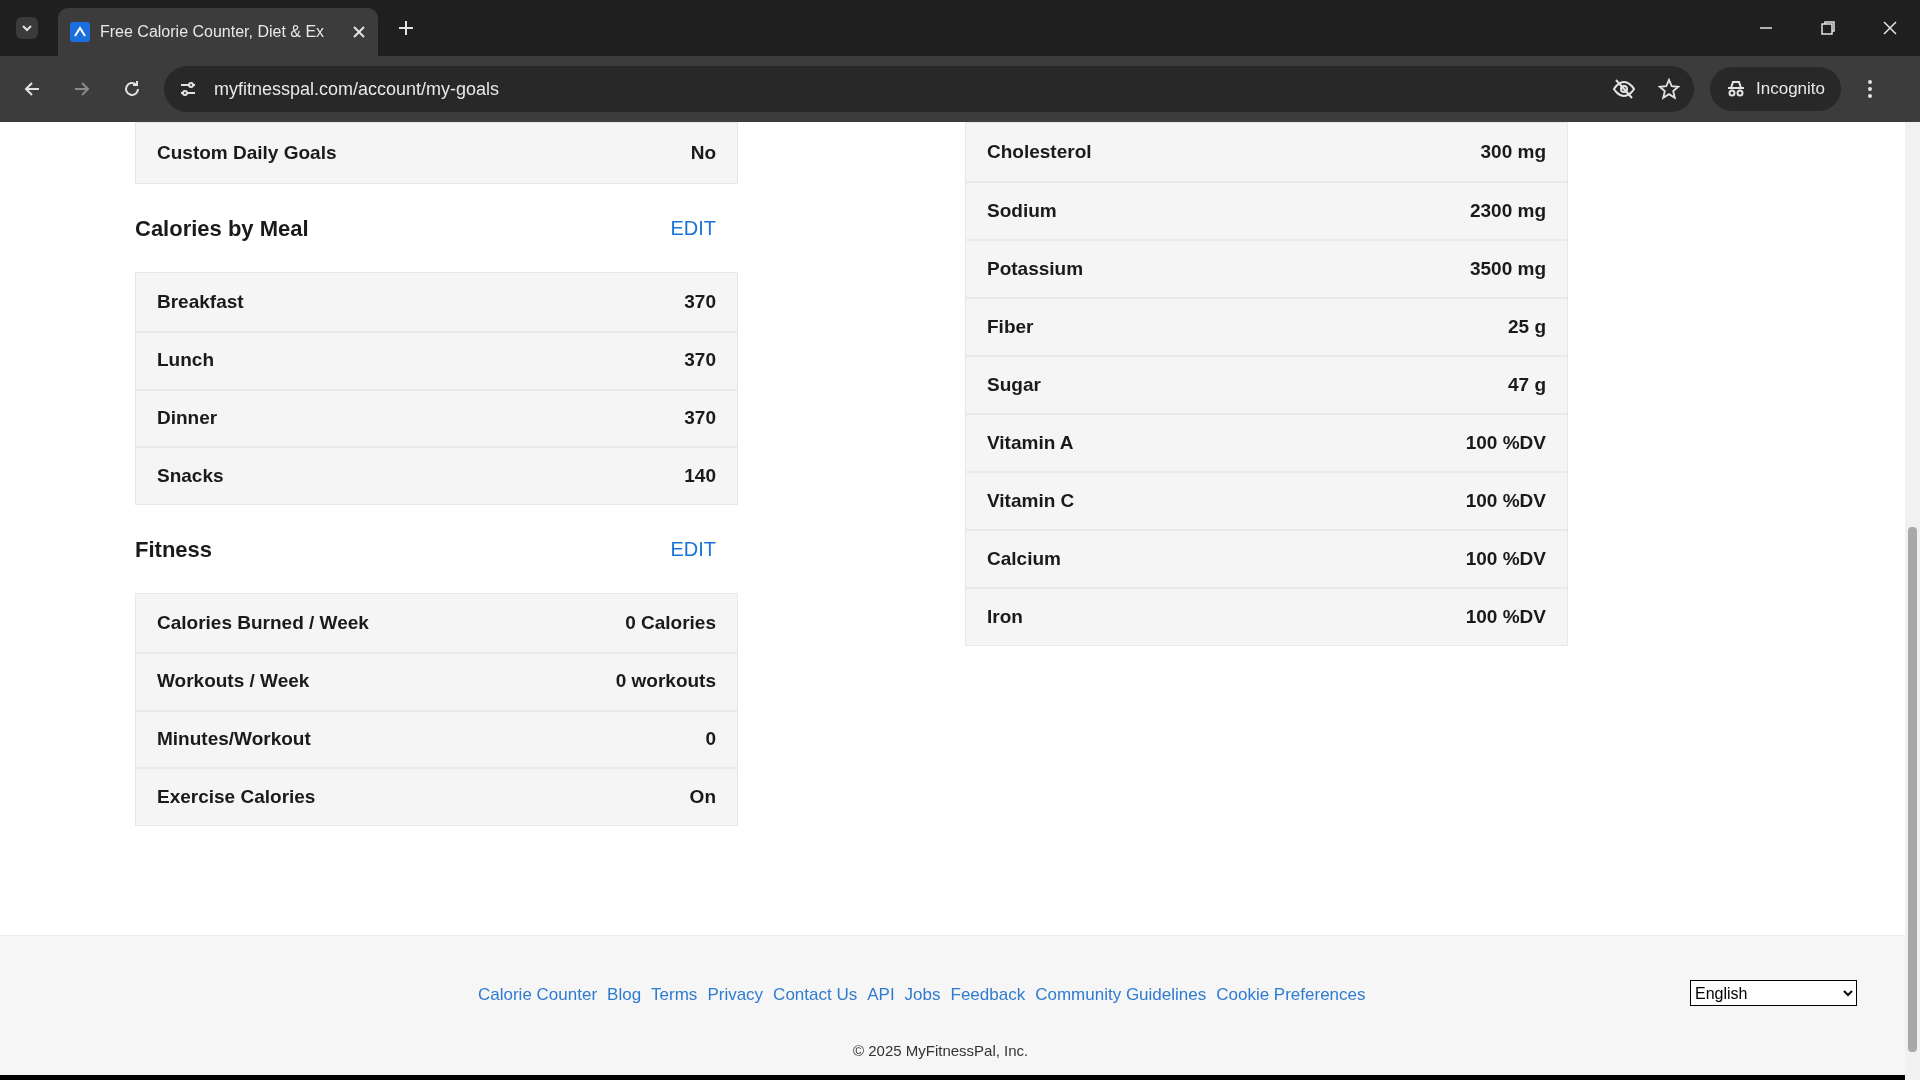  Describe the element at coordinates (881, 995) in the screenshot. I see `footer-link: API` at that location.